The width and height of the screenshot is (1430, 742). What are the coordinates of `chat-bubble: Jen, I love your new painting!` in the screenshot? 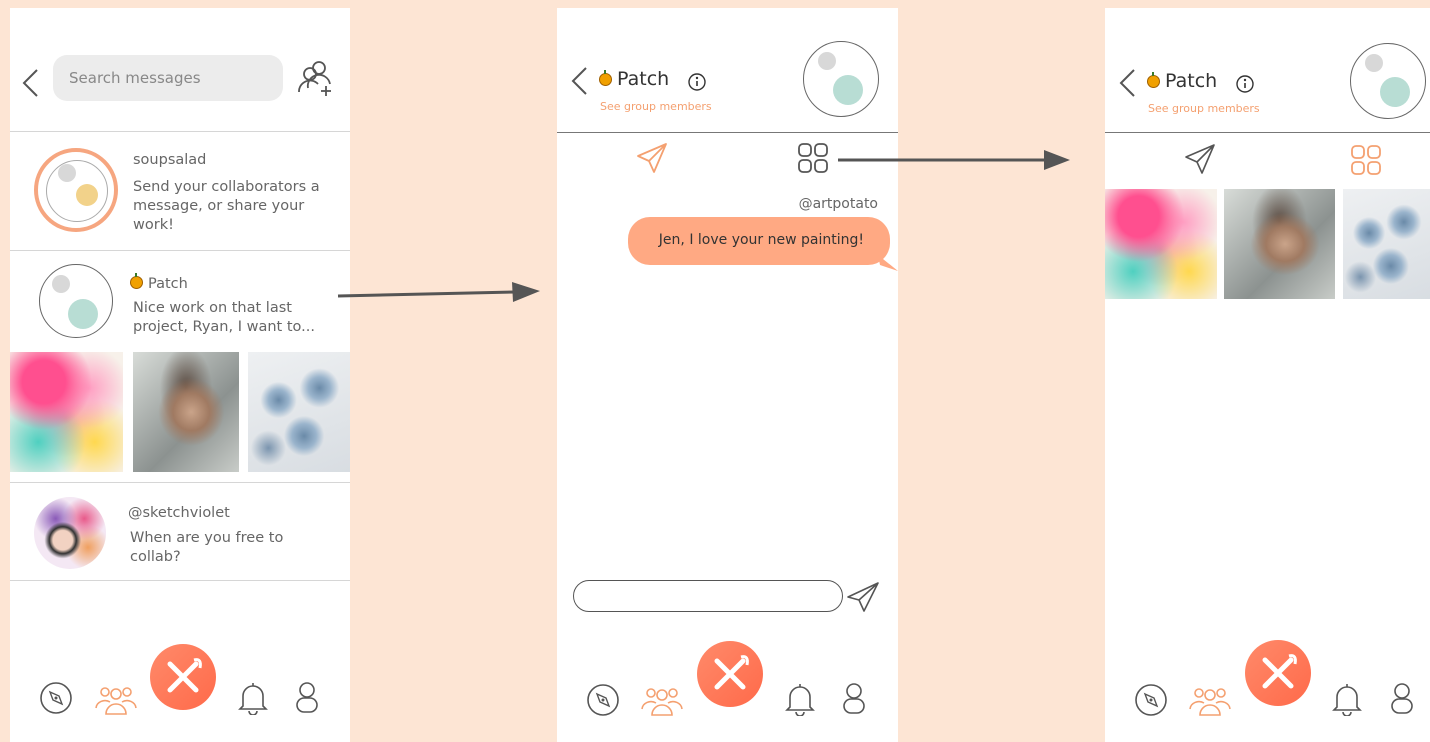 It's located at (763, 244).